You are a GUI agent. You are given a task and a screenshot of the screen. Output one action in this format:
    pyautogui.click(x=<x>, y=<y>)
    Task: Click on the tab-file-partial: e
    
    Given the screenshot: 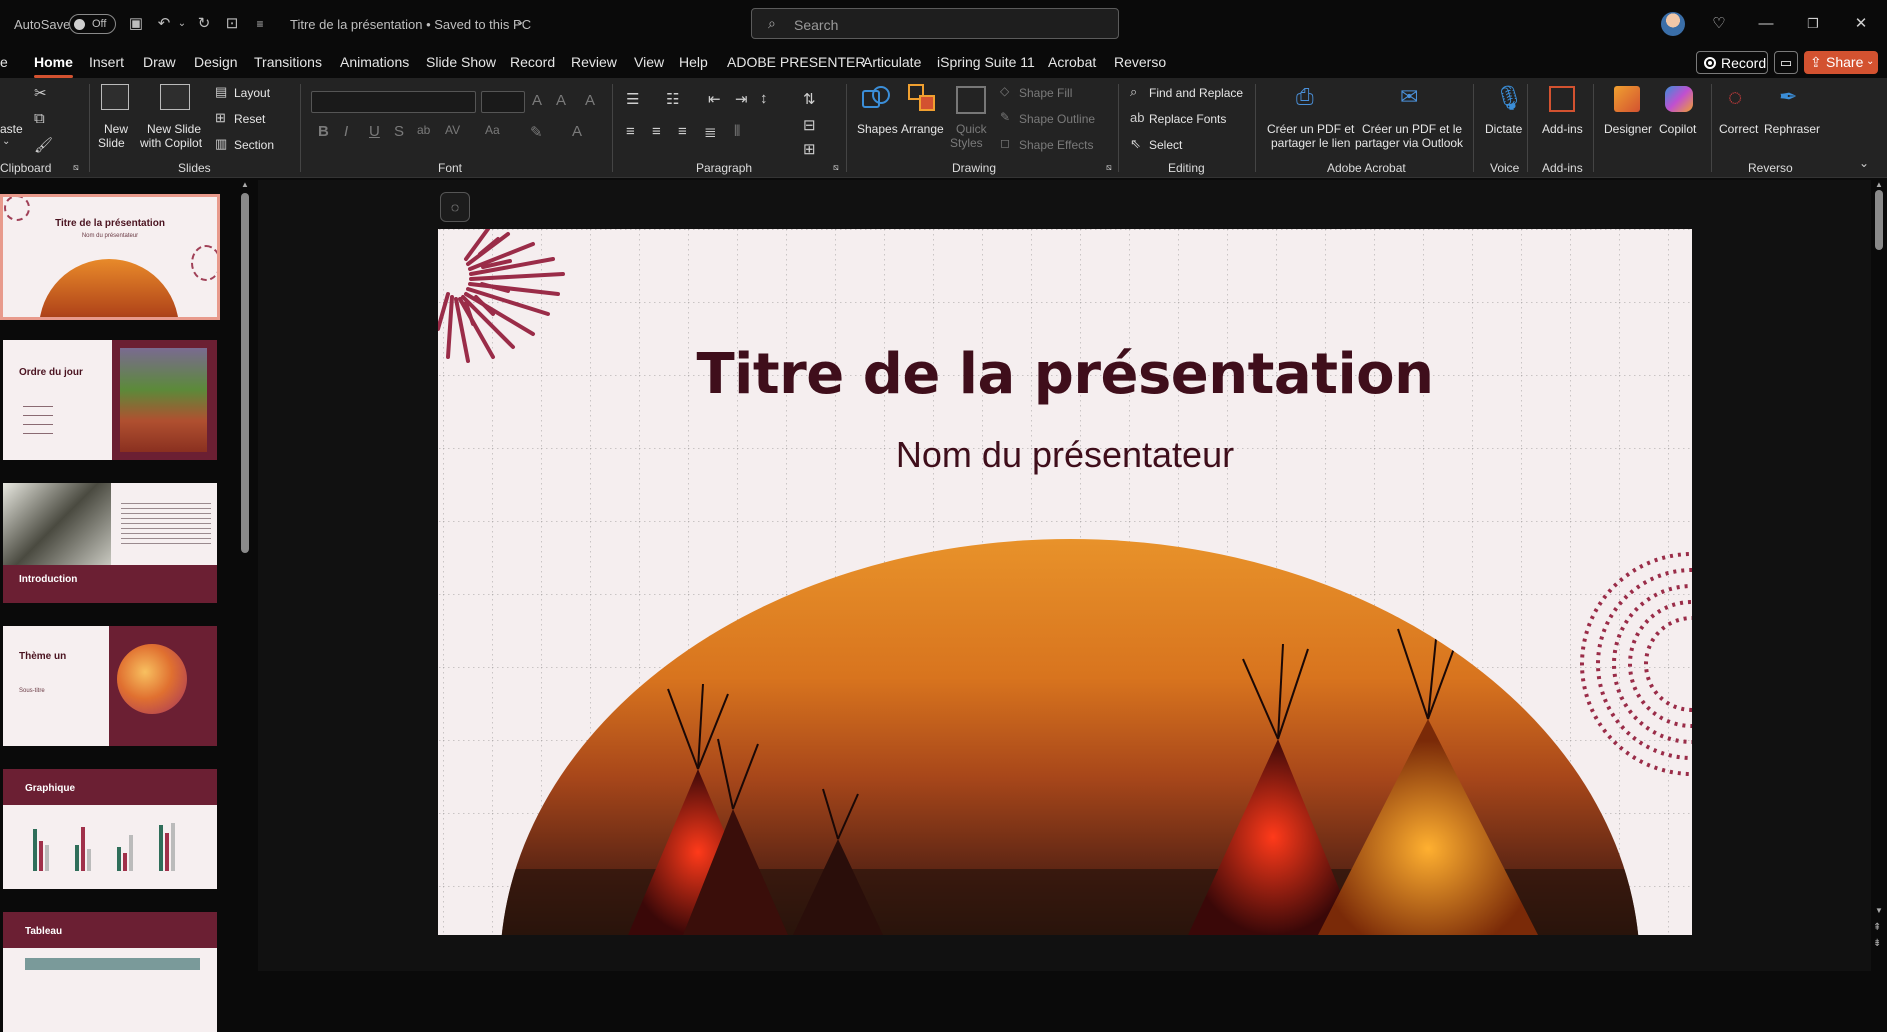 What is the action you would take?
    pyautogui.click(x=4, y=62)
    